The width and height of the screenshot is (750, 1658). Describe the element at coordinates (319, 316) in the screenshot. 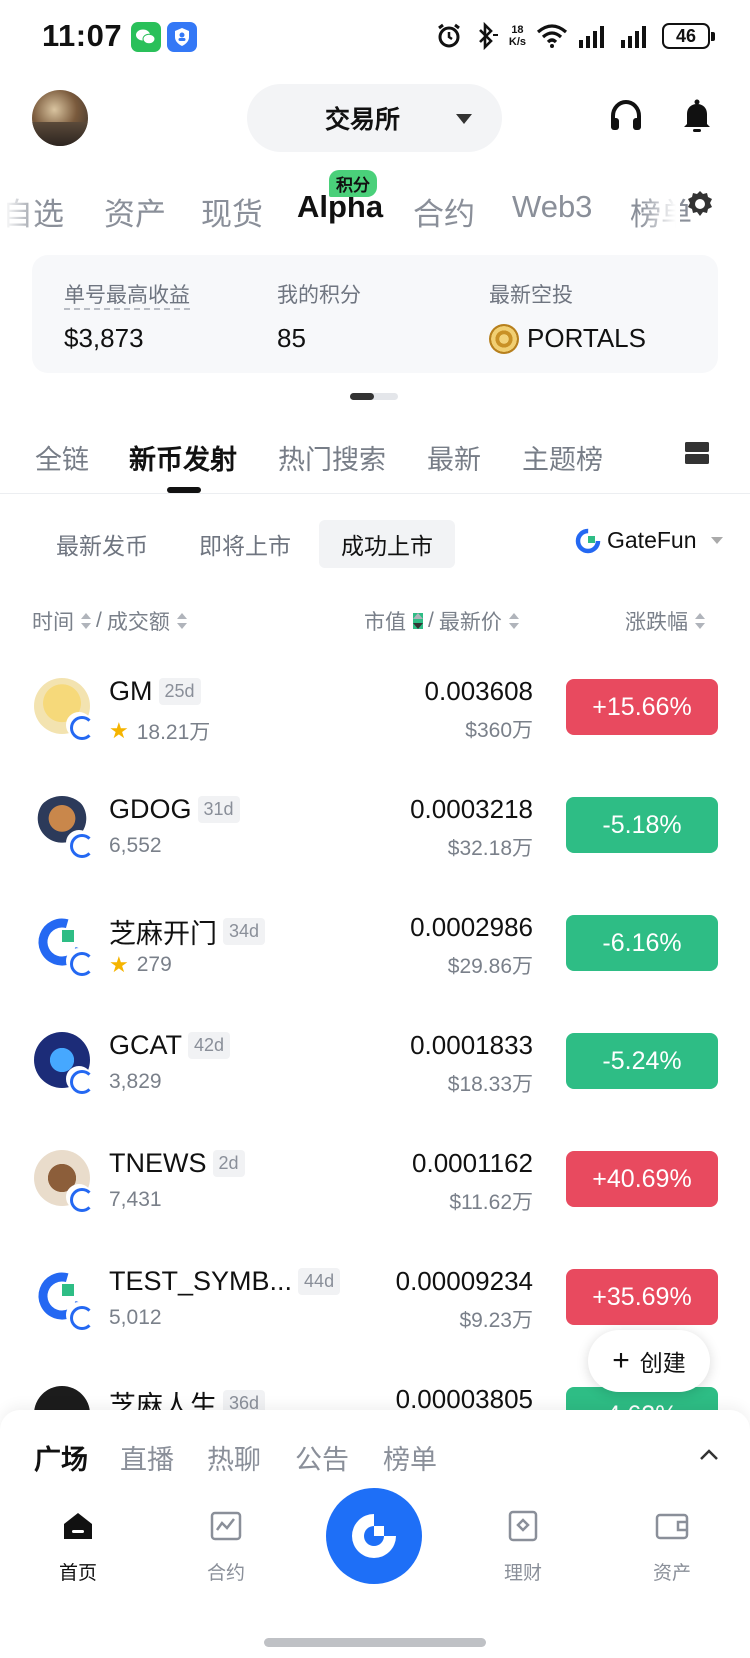

I see `stat-points: 我的积分 85` at that location.